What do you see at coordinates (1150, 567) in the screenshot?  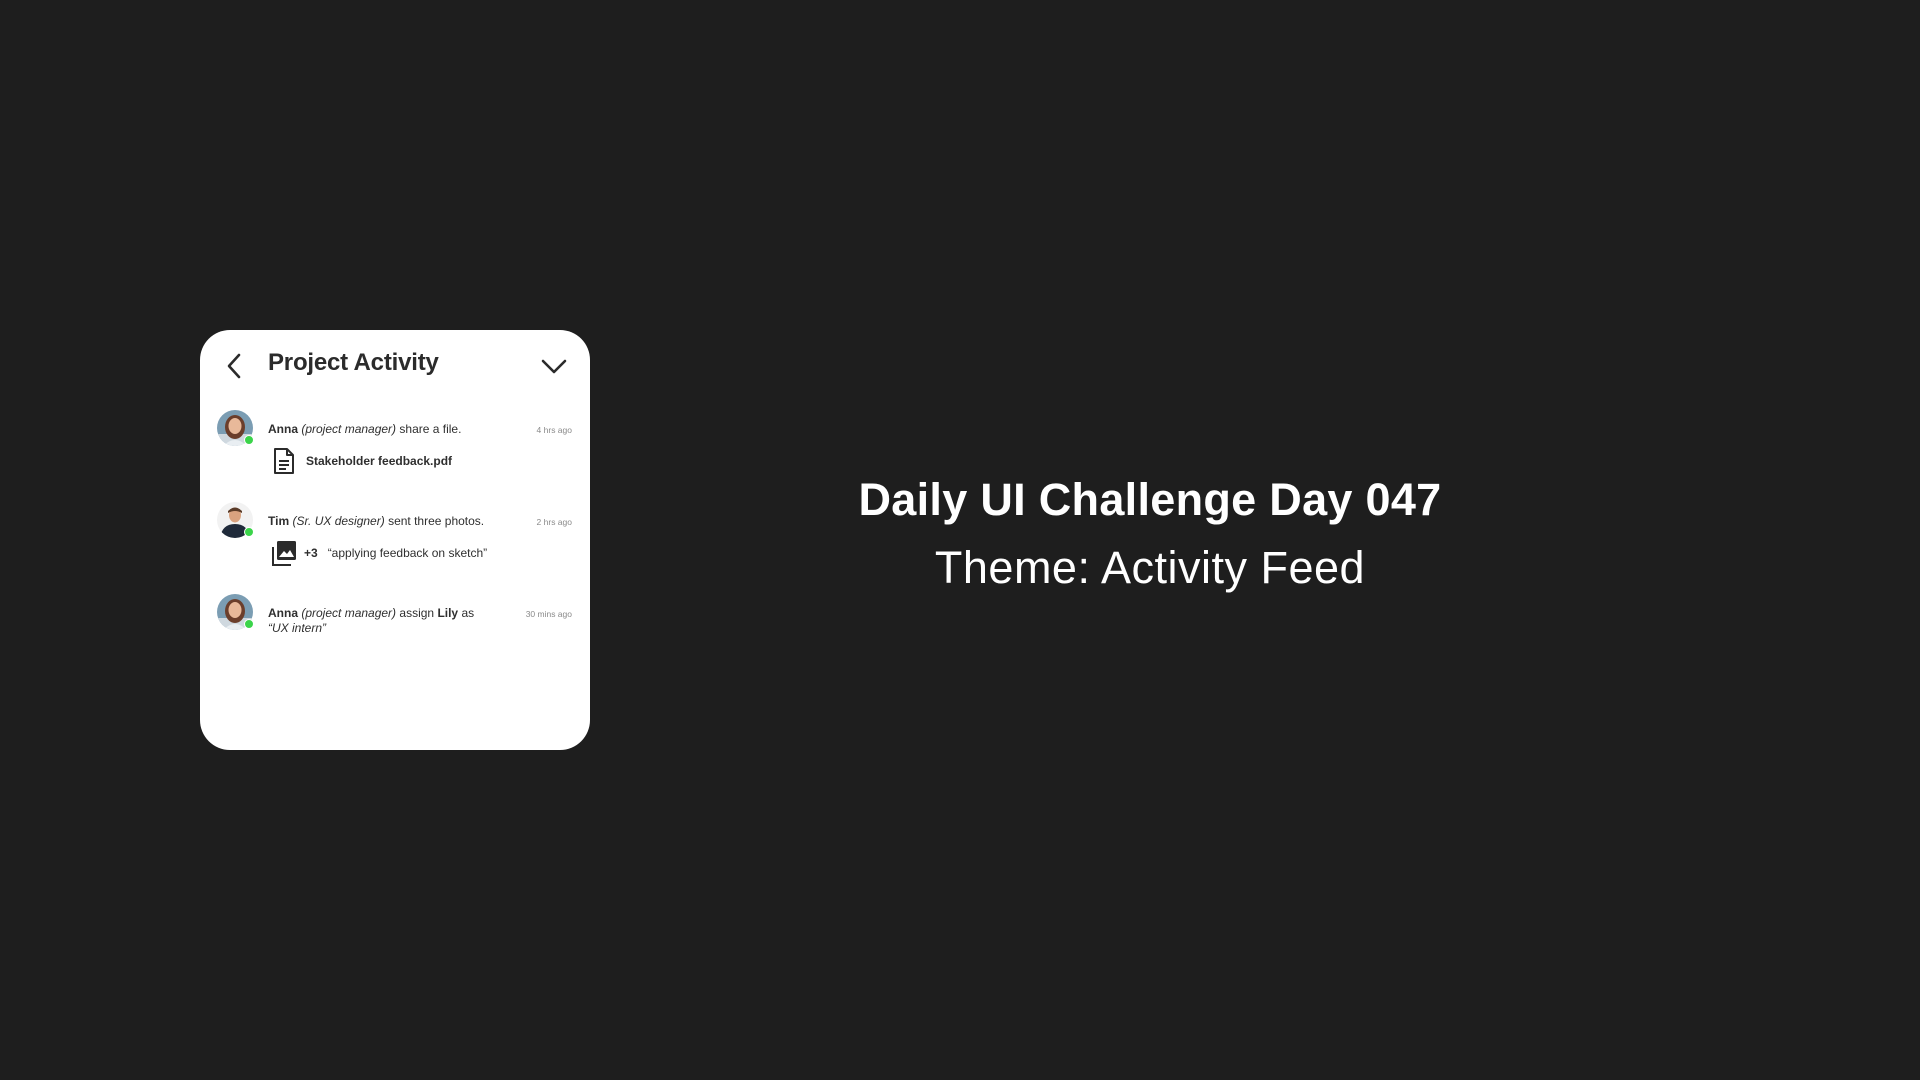 I see `headline-subtitle: Theme: Activity Feed` at bounding box center [1150, 567].